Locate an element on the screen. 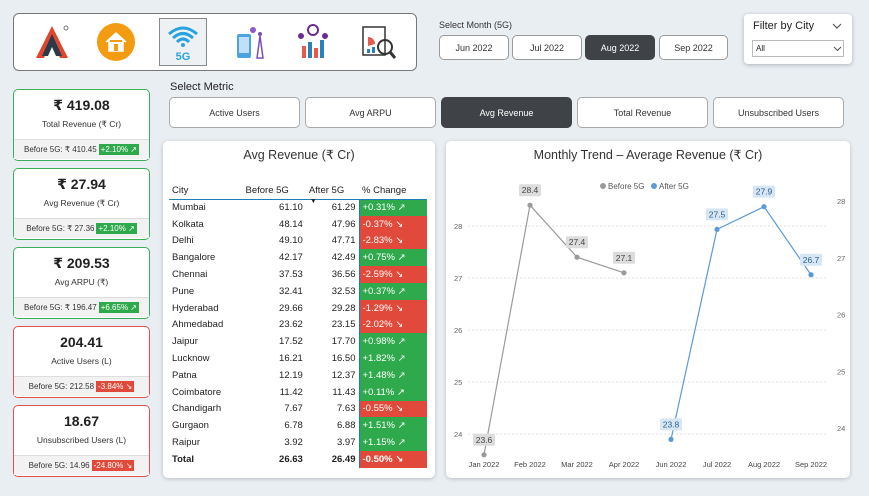 The image size is (869, 496). legend-label-after: After 5G is located at coordinates (674, 186).